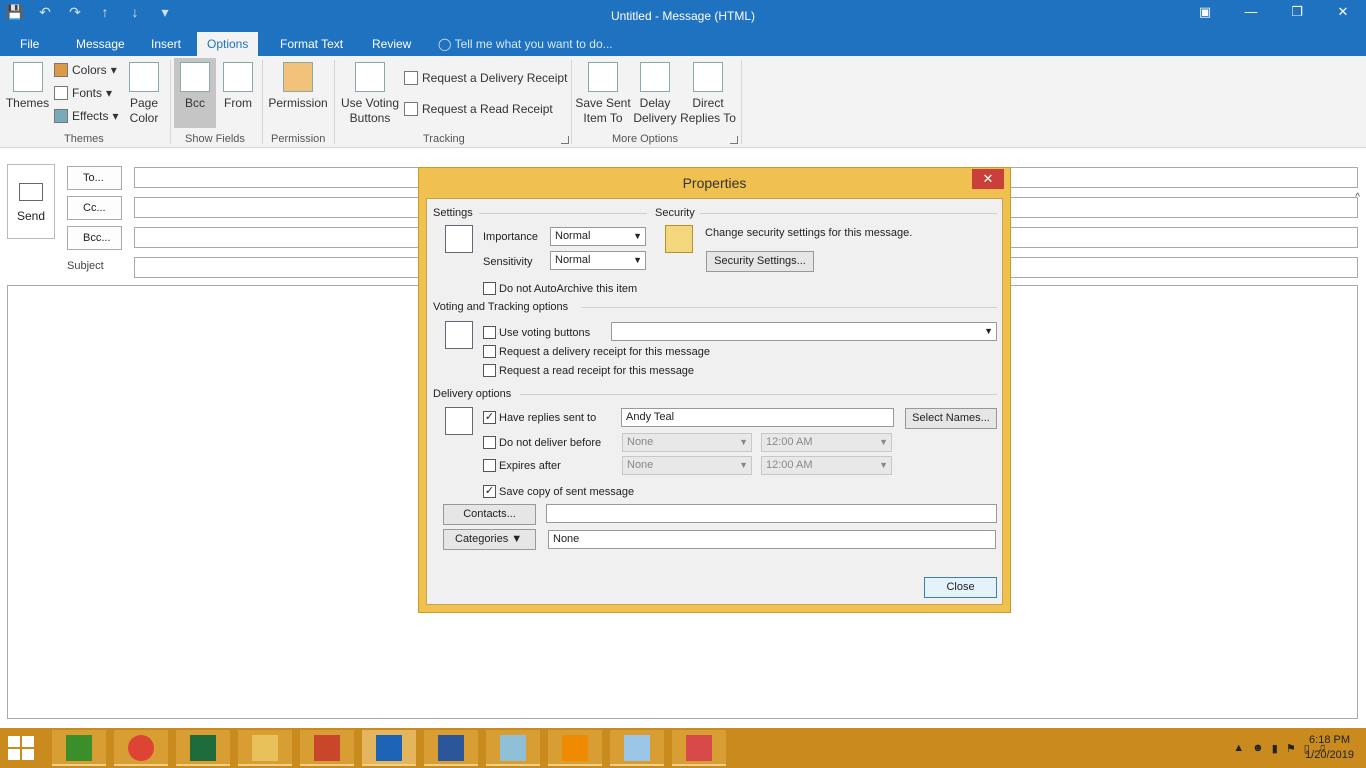  Describe the element at coordinates (1329, 748) in the screenshot. I see `clock: 6:18 PM 1/20/2019` at that location.